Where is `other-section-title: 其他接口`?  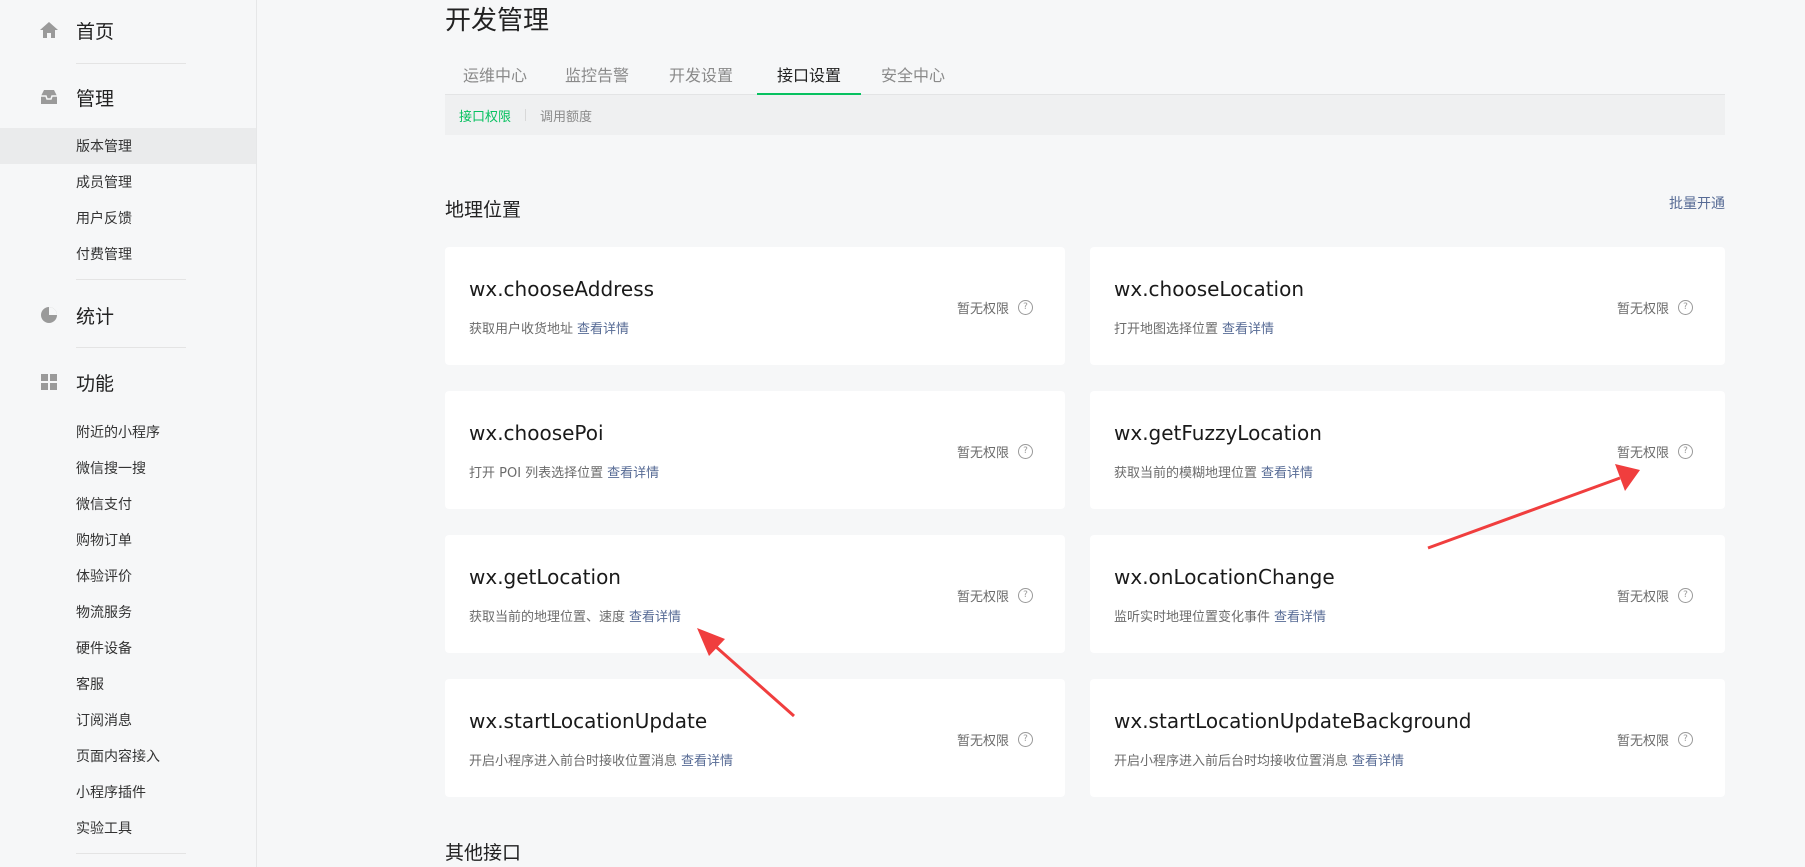 other-section-title: 其他接口 is located at coordinates (483, 853).